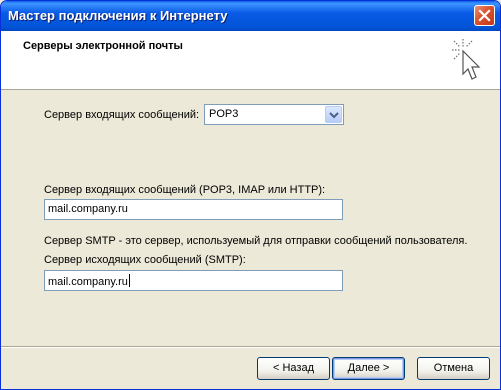 The width and height of the screenshot is (501, 390). What do you see at coordinates (193, 209) in the screenshot?
I see `incoming-server-input: mail.company.ru` at bounding box center [193, 209].